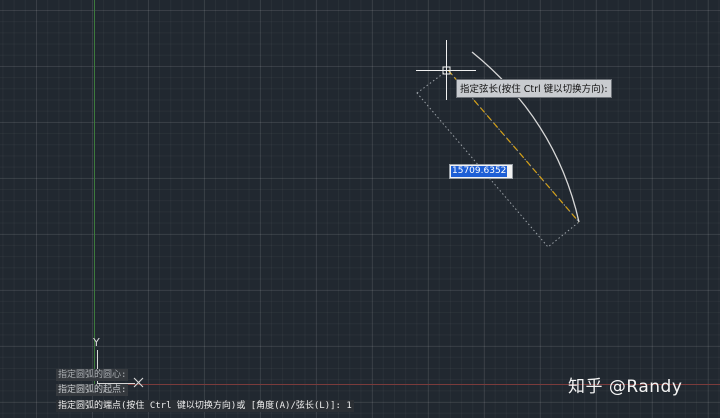 Image resolution: width=720 pixels, height=418 pixels. I want to click on command-history-line: 指定圆弧的起点:, so click(92, 390).